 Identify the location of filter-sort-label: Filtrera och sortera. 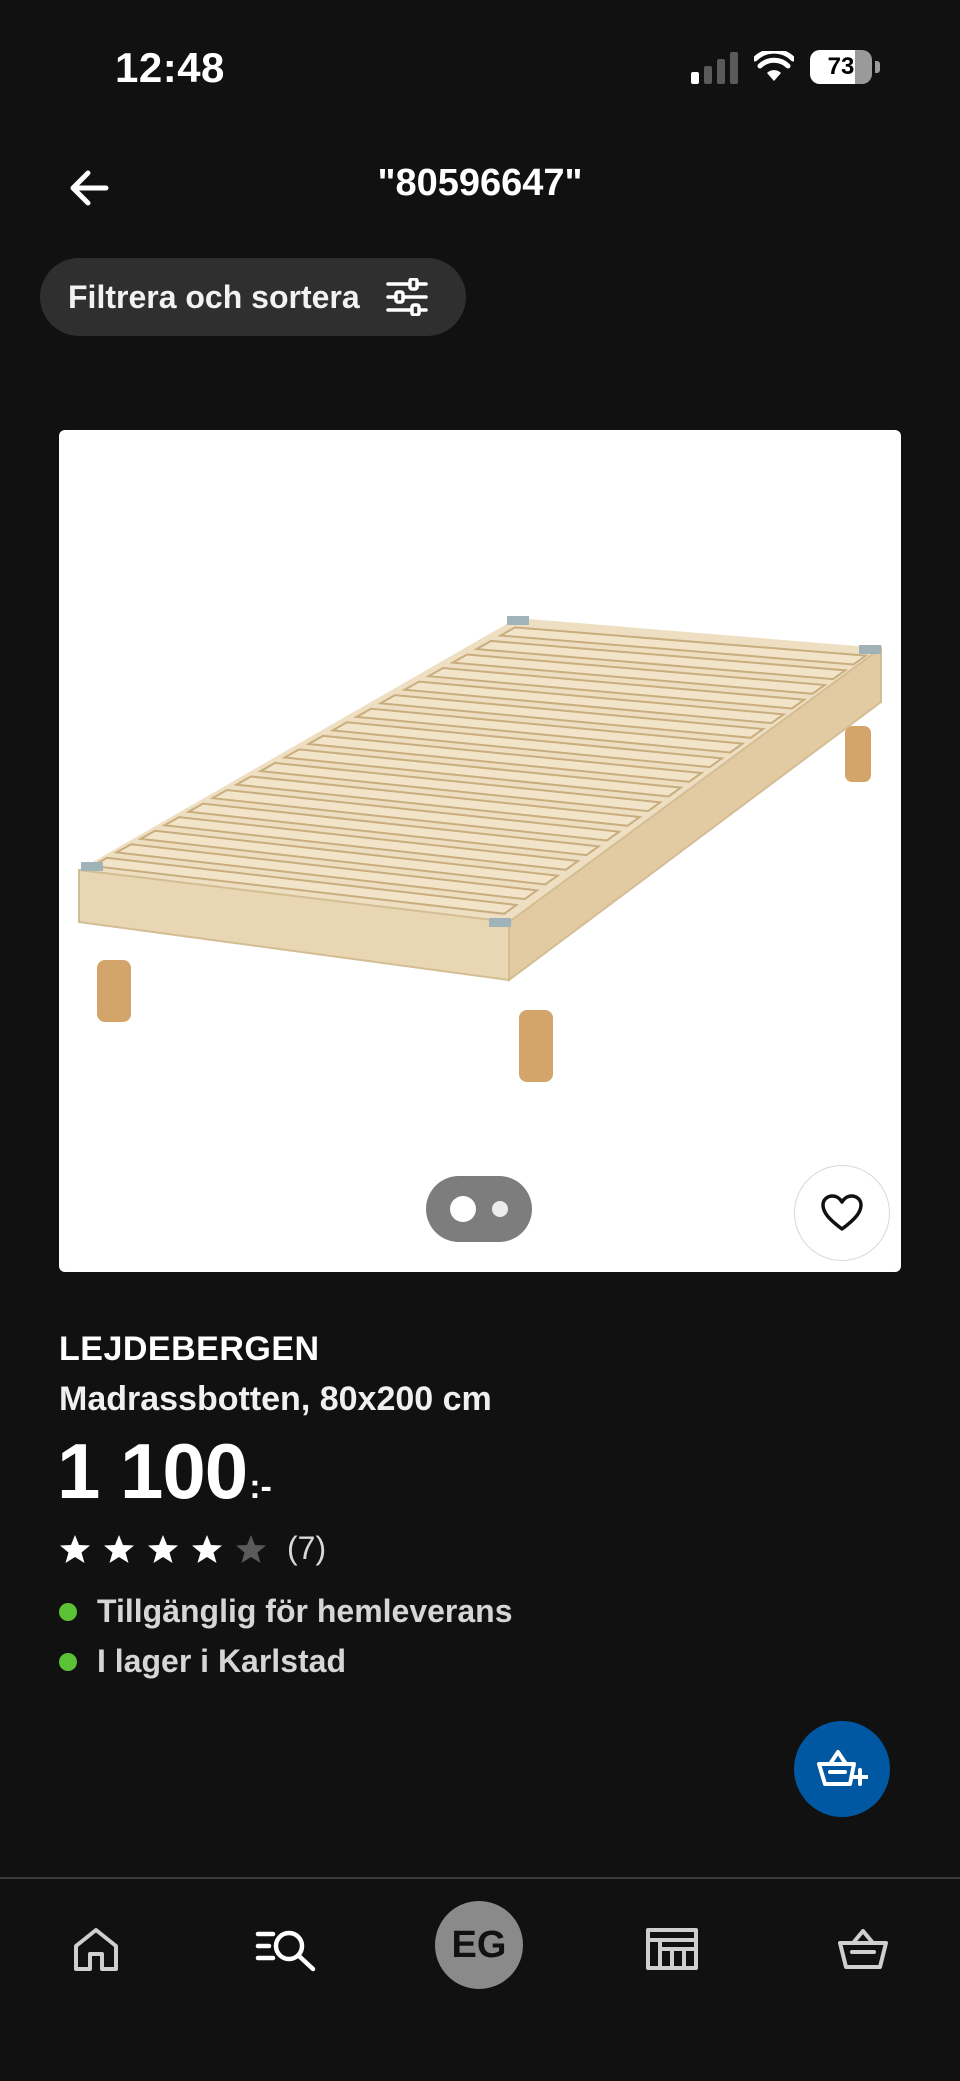
(214, 296).